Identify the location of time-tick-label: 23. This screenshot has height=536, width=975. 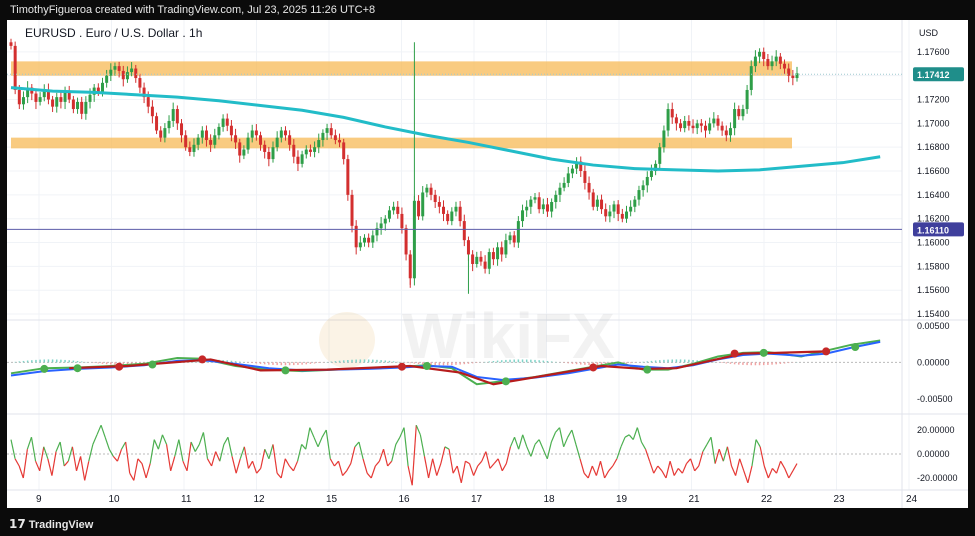
(840, 499).